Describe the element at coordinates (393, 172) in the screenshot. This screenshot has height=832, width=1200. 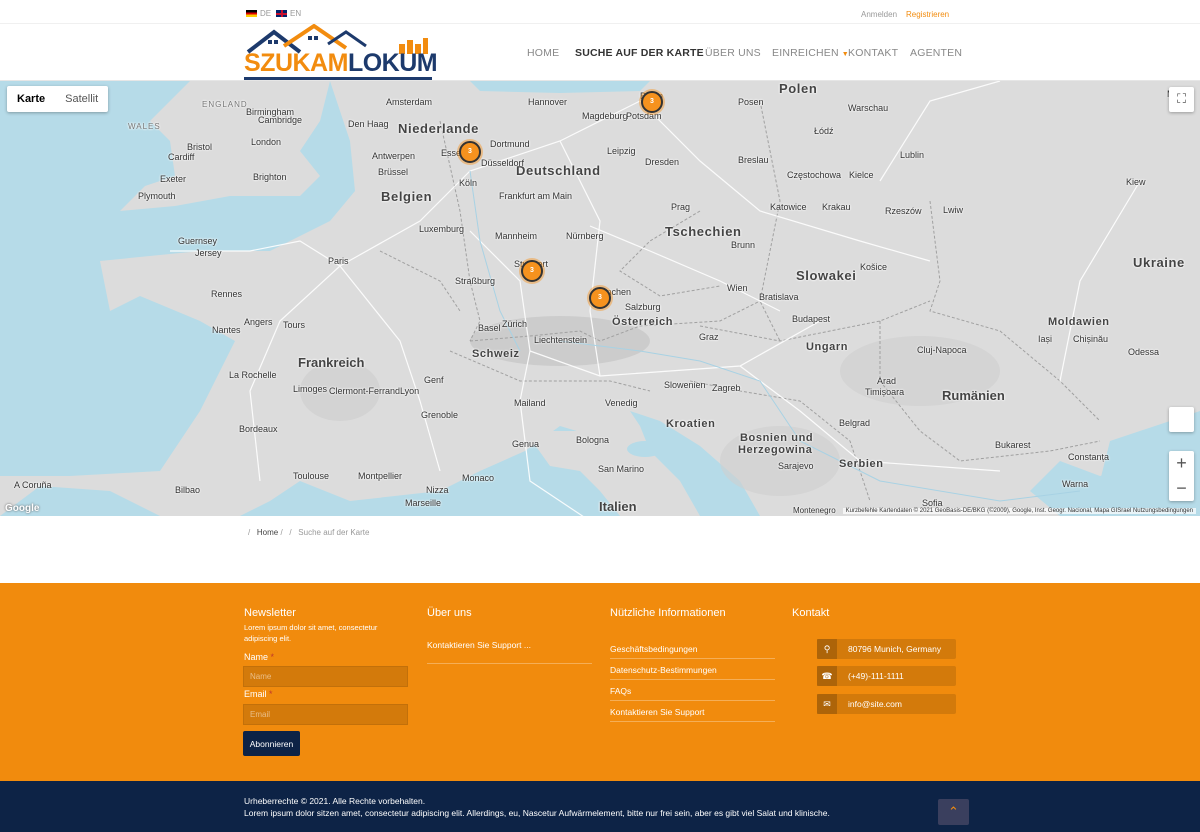
I see `city-label: Brüssel` at that location.